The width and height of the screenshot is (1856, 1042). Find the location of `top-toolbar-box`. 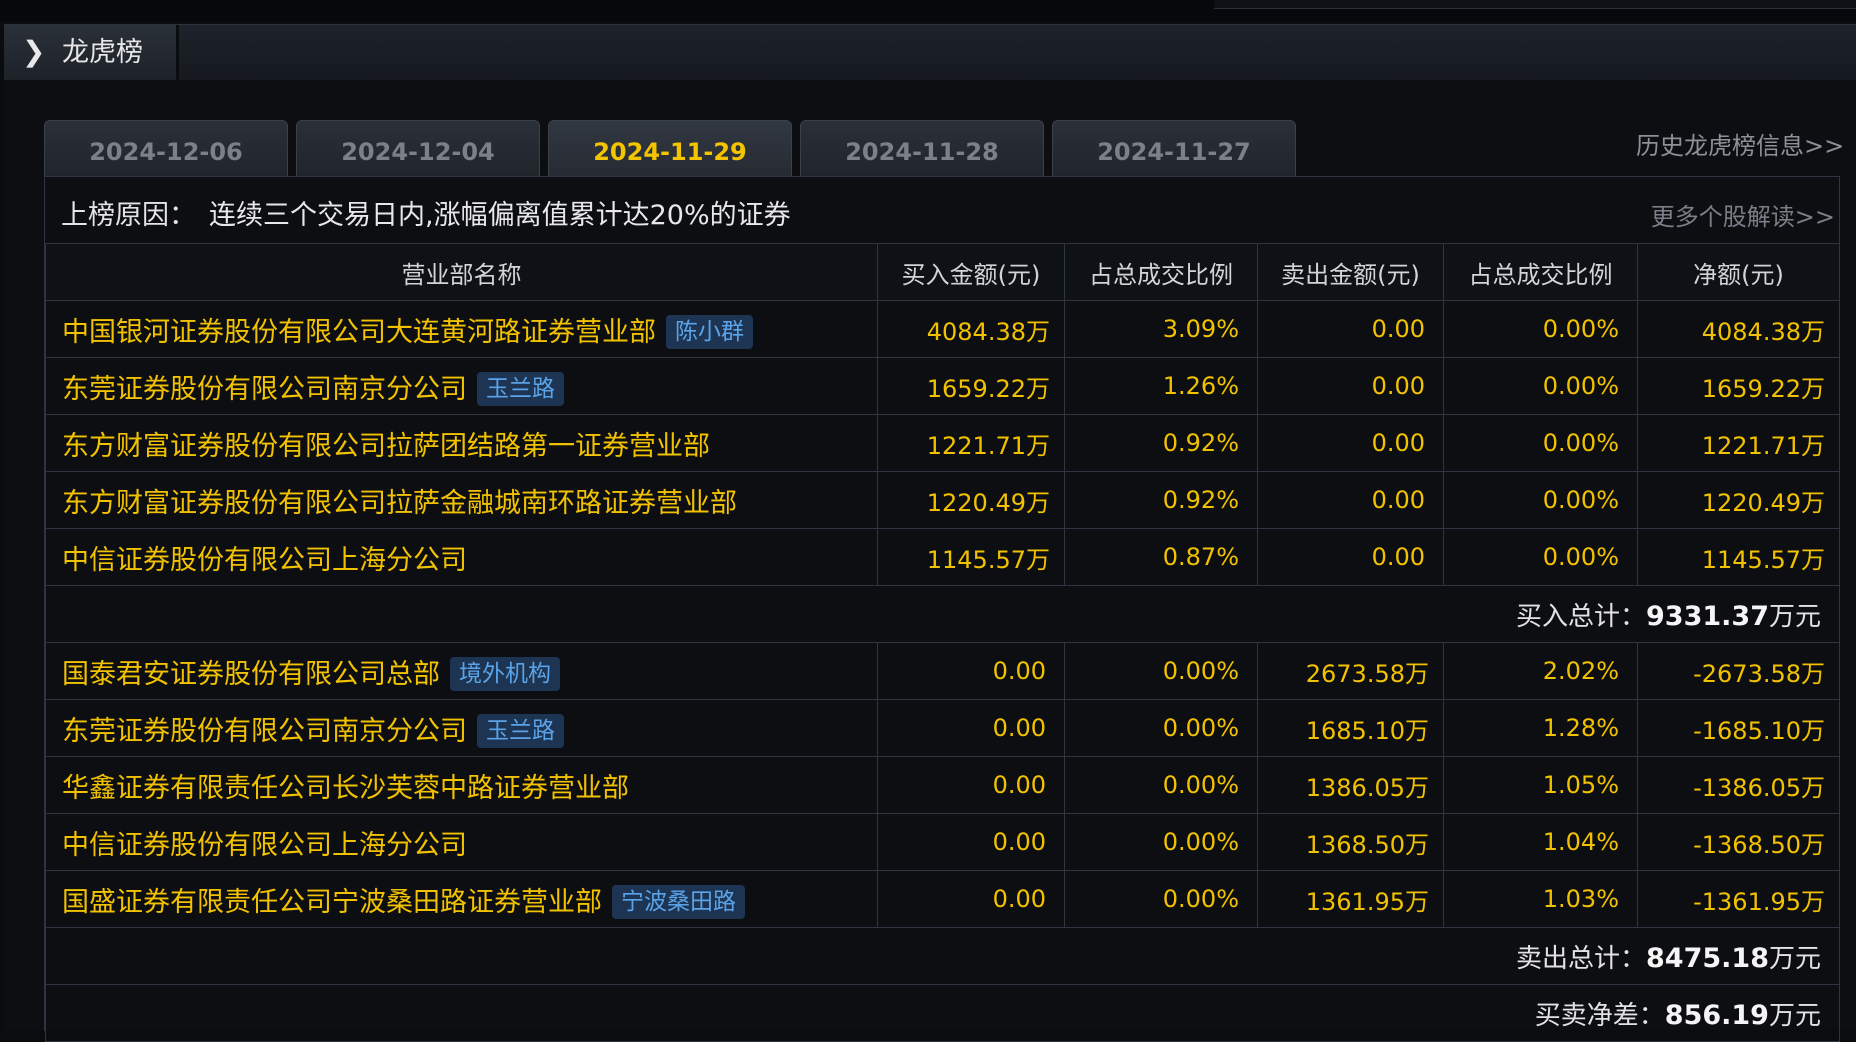

top-toolbar-box is located at coordinates (1535, 4).